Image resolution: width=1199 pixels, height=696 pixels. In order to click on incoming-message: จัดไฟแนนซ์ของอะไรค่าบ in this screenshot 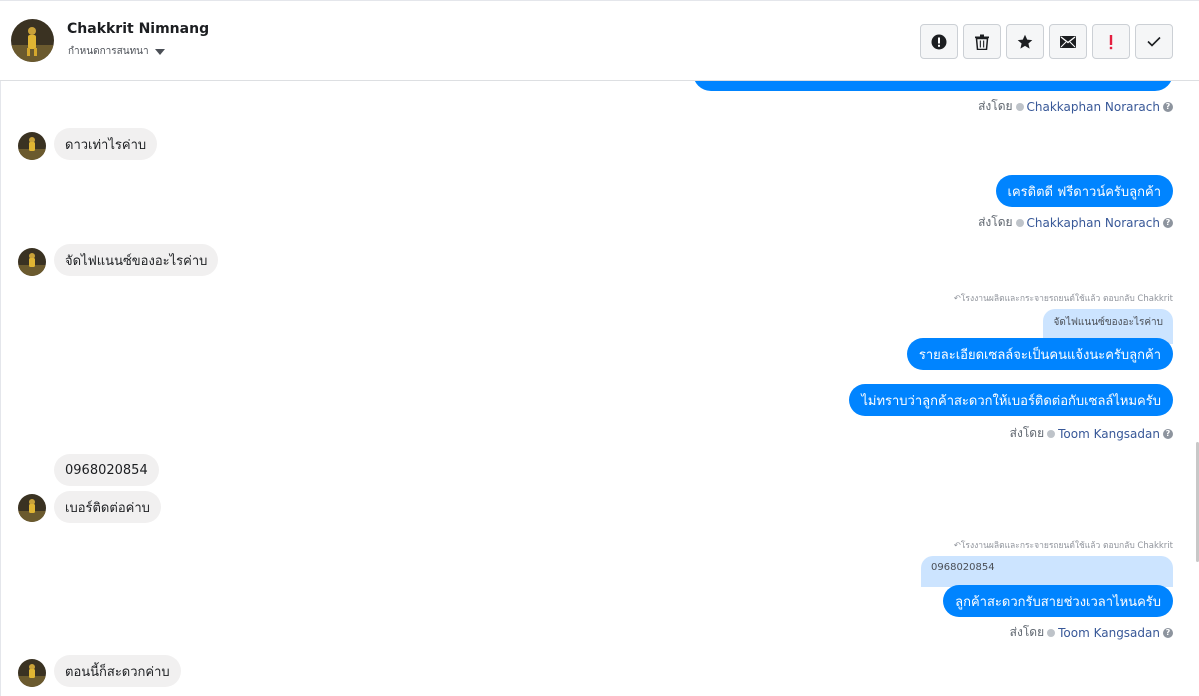, I will do `click(136, 260)`.